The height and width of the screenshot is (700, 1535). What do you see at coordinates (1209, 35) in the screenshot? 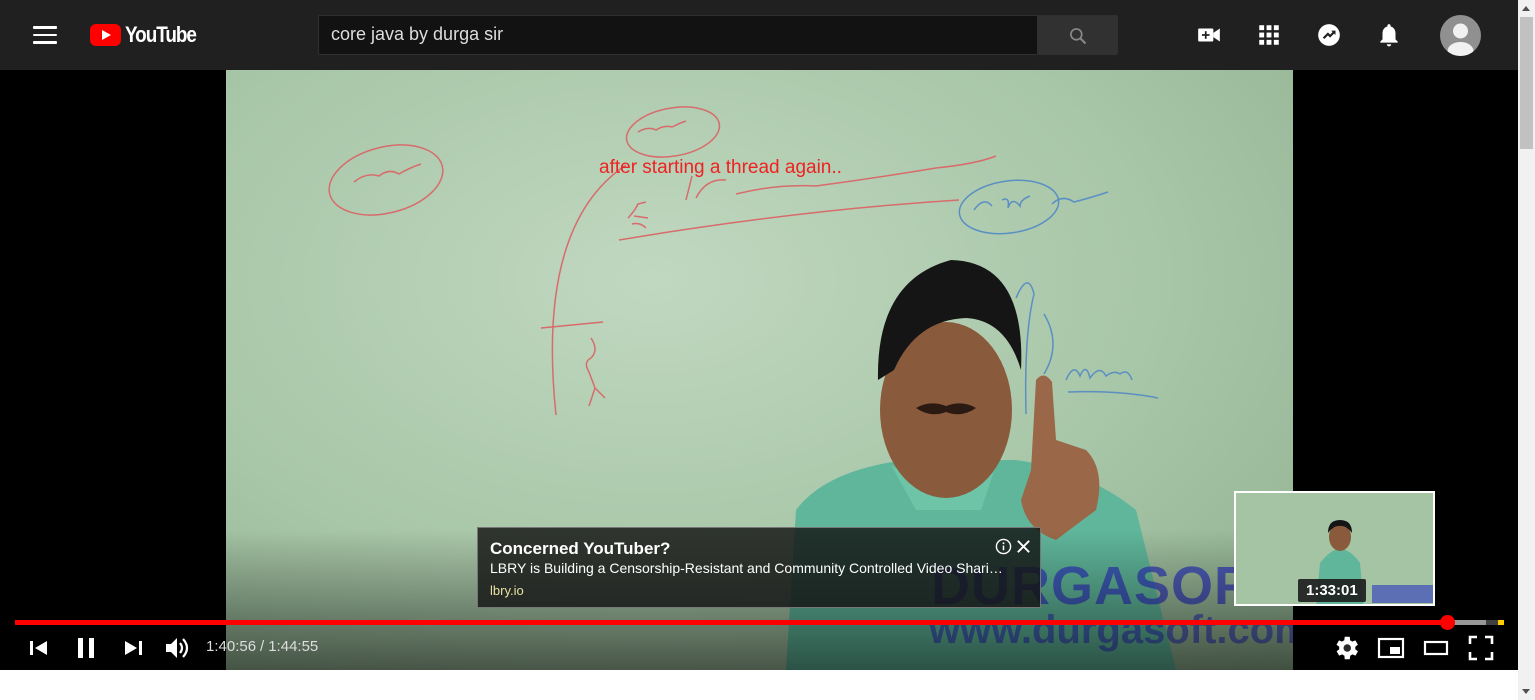
I see `create-video-icon` at bounding box center [1209, 35].